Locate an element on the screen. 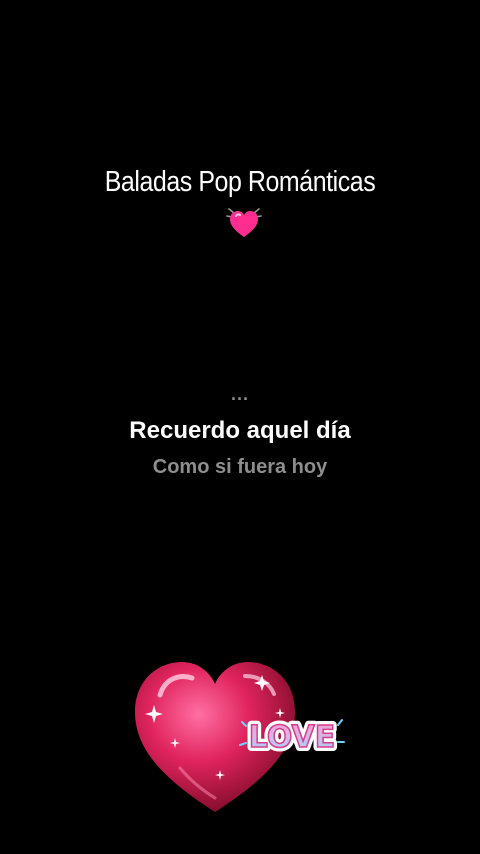 The image size is (480, 854). svg-text: LOVE is located at coordinates (292, 737).